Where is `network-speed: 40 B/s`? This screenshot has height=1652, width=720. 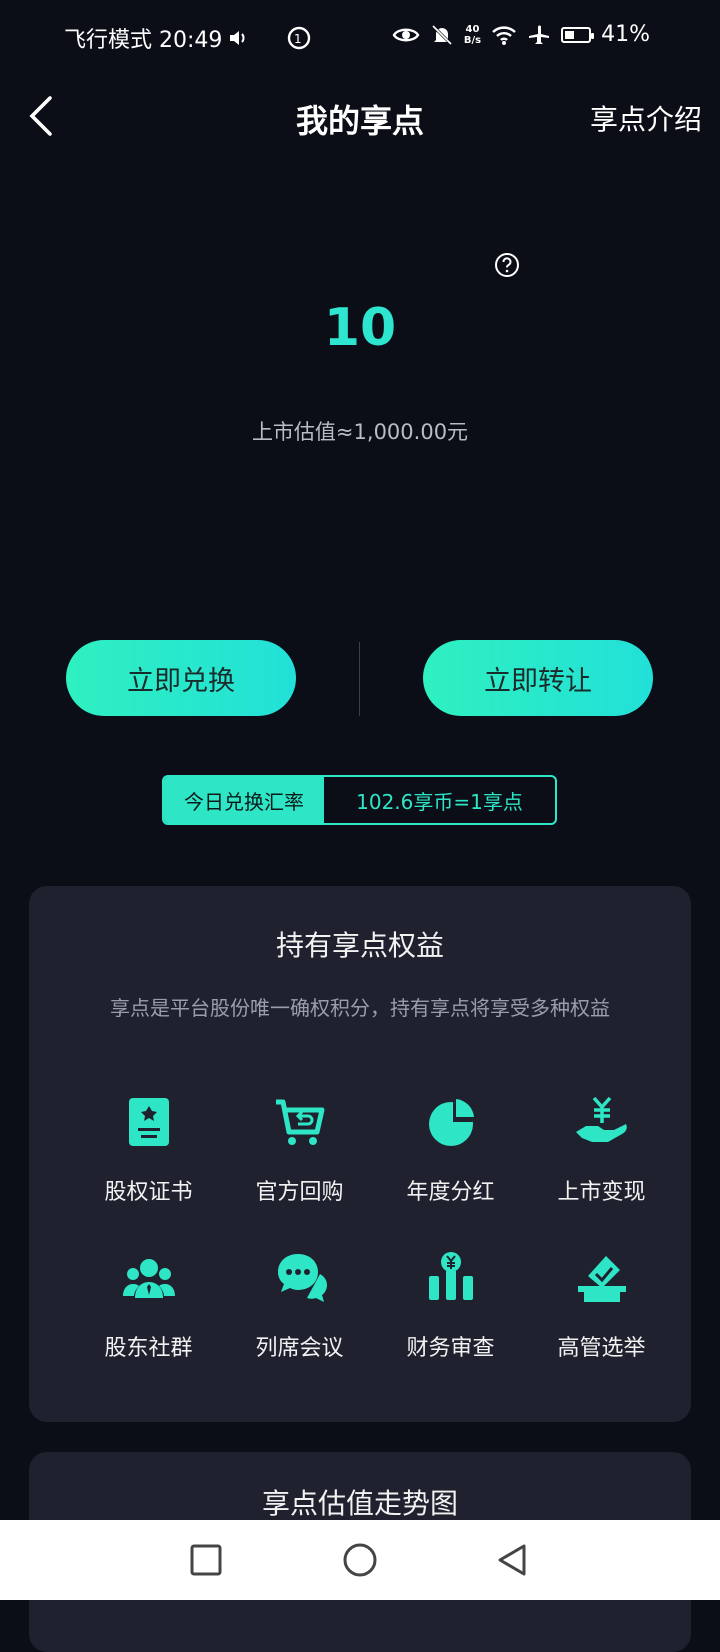
network-speed: 40 B/s is located at coordinates (472, 34).